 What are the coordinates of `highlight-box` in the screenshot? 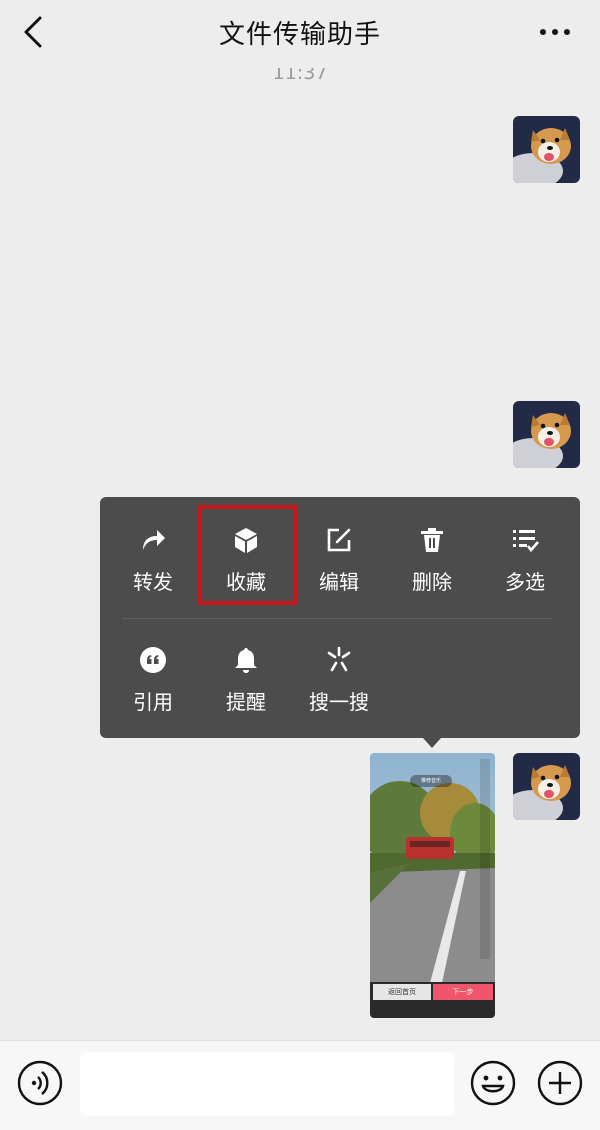 It's located at (247, 555).